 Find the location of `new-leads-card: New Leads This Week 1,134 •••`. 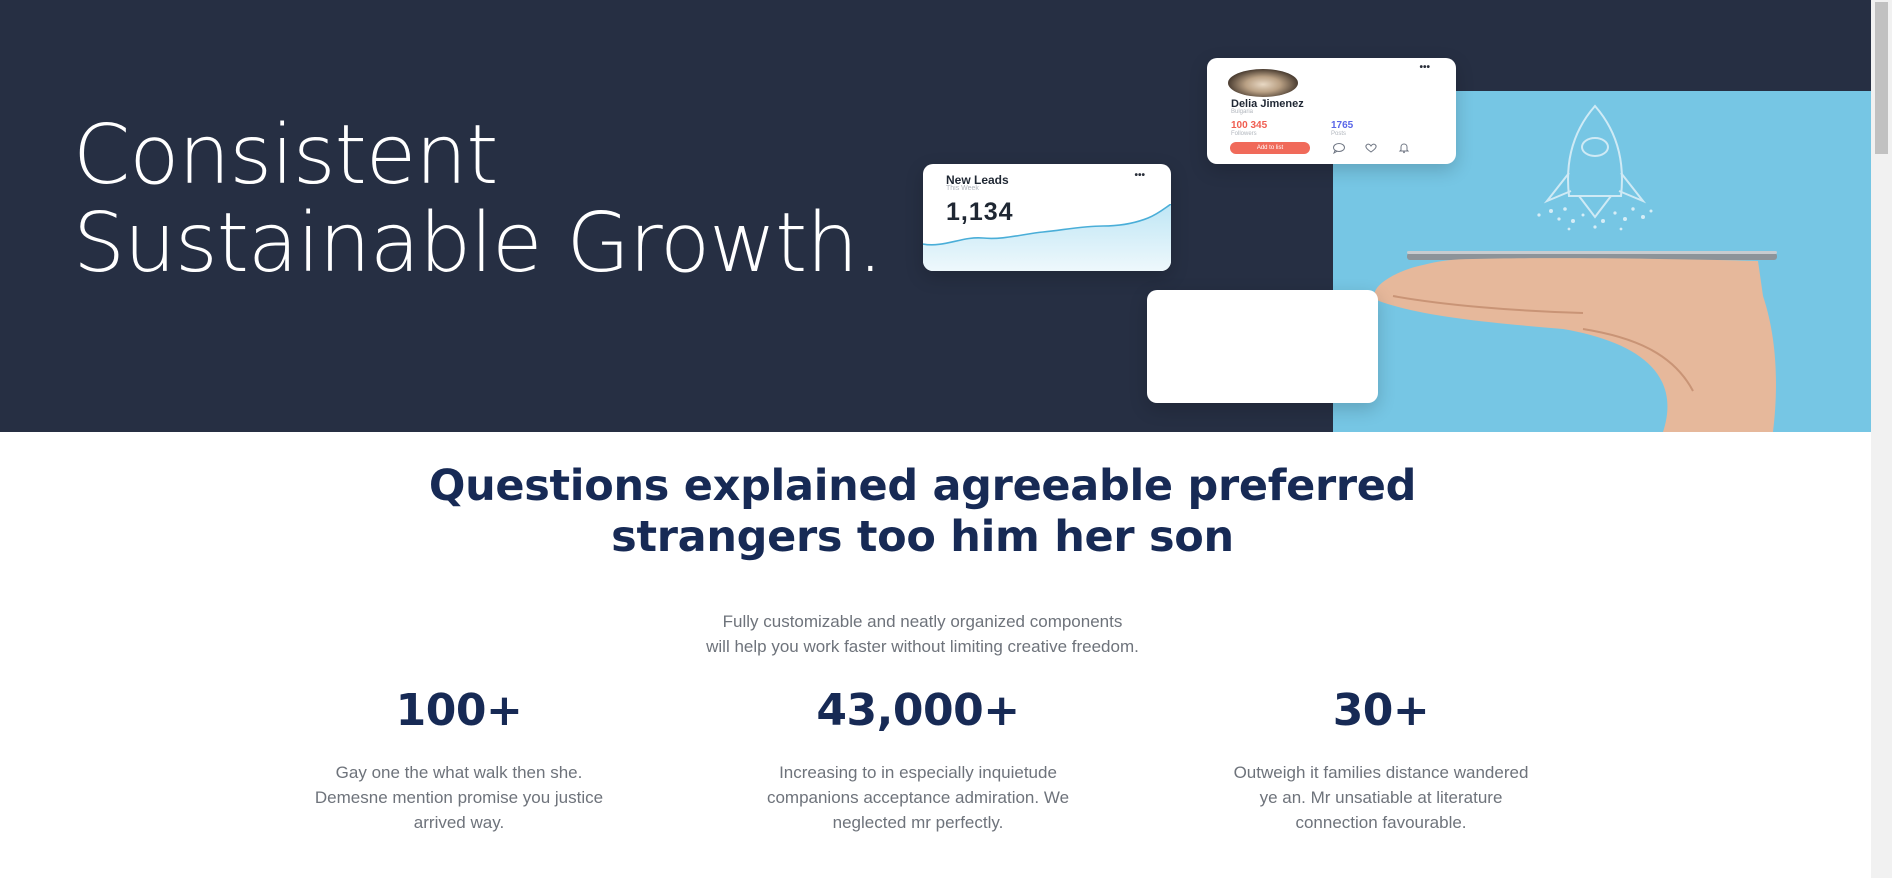

new-leads-card: New Leads This Week 1,134 ••• is located at coordinates (1047, 217).